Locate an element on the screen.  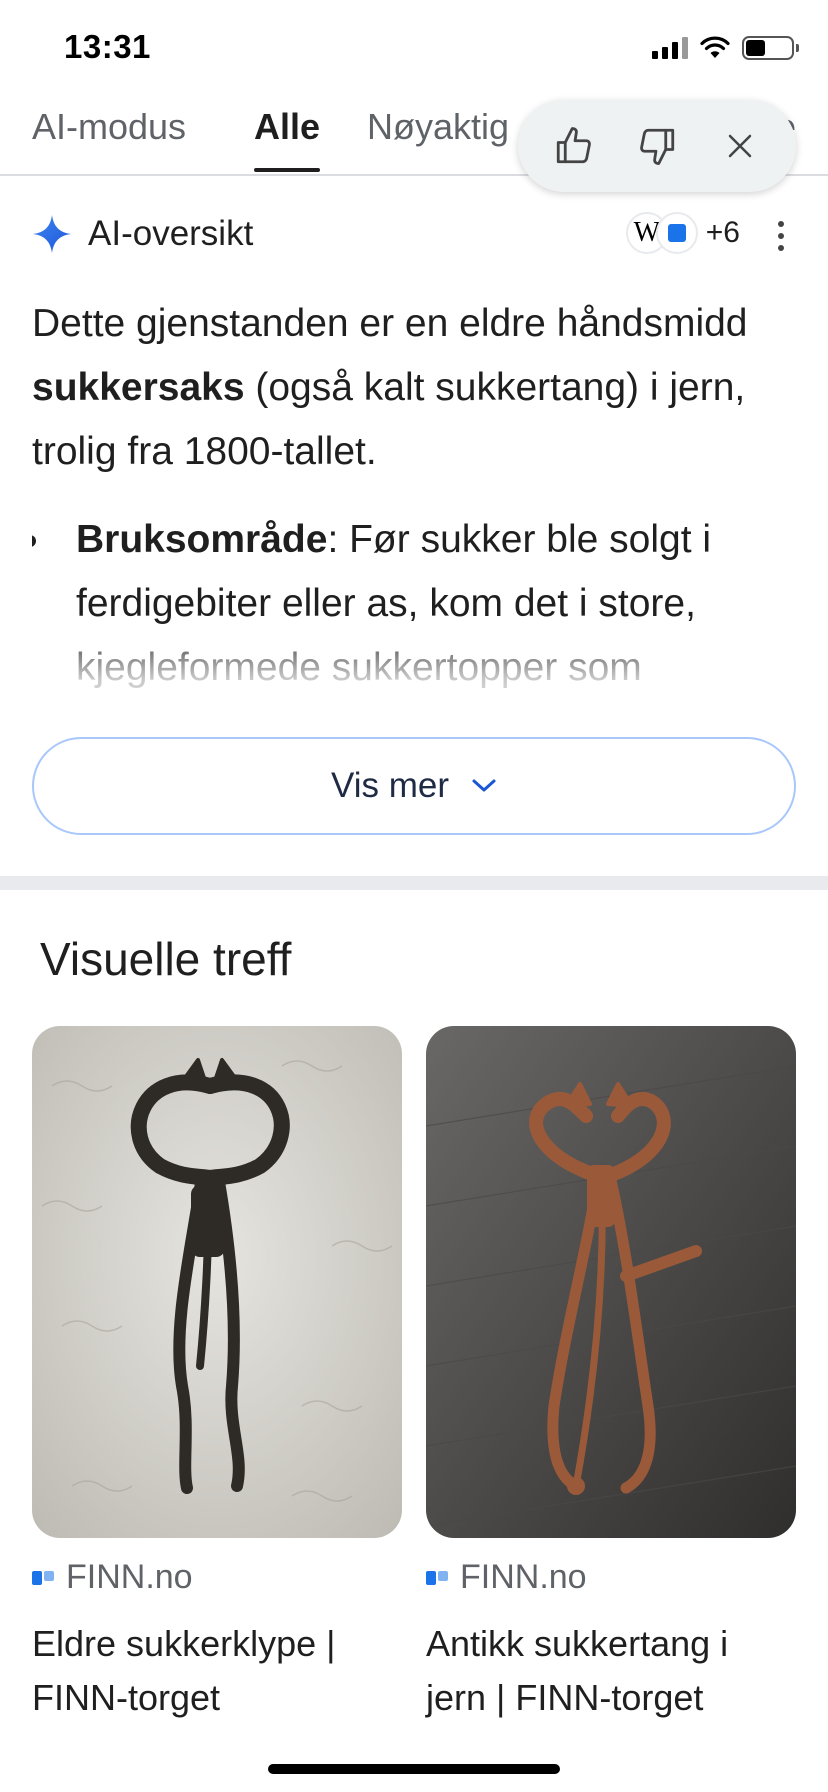
sparkle-icon is located at coordinates (52, 234).